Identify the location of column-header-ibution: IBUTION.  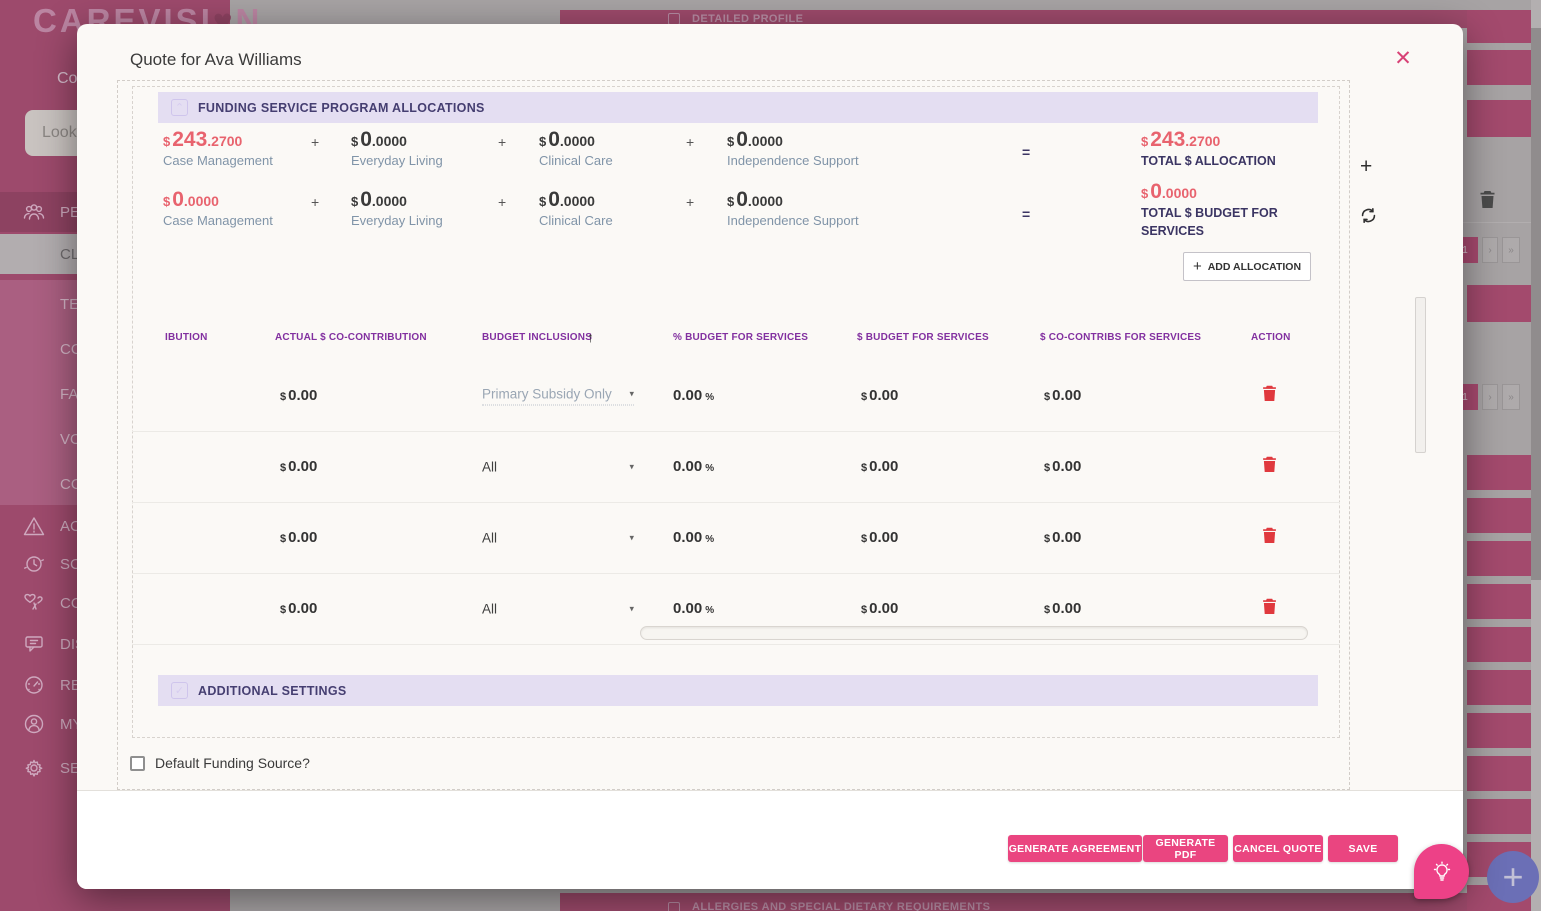
(186, 337).